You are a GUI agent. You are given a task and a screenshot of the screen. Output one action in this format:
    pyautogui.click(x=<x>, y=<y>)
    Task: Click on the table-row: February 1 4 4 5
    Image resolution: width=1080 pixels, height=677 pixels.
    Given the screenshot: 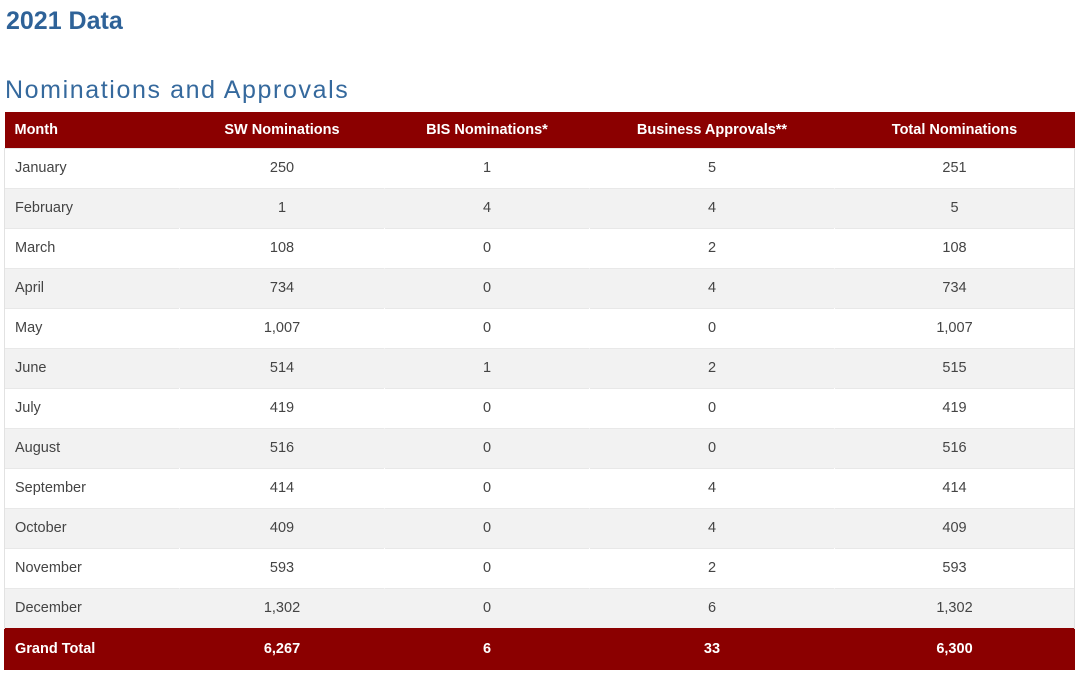 What is the action you would take?
    pyautogui.click(x=539, y=207)
    